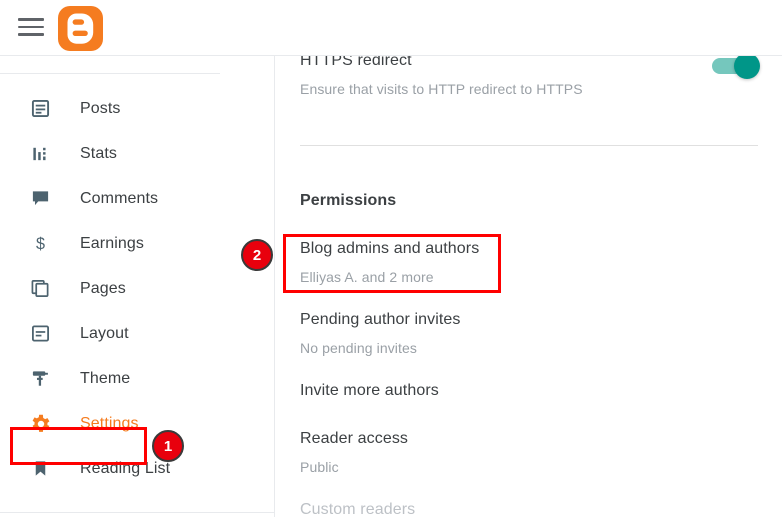  Describe the element at coordinates (529, 463) in the screenshot. I see `permissions-row-reader-access: Reader access Public` at that location.